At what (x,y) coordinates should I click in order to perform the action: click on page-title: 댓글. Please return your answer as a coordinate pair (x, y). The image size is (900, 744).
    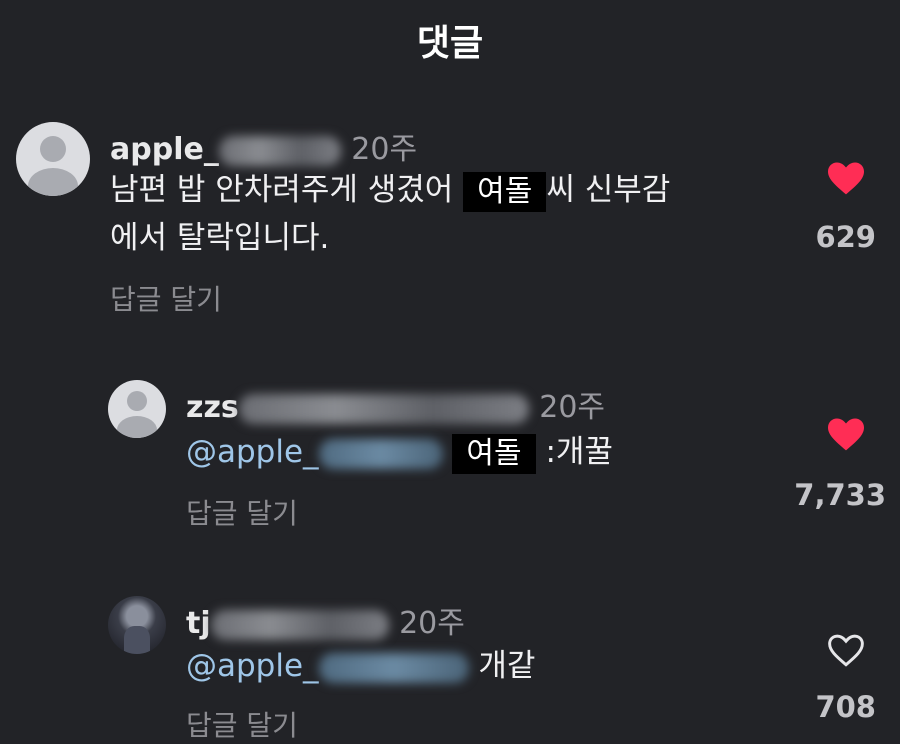
    Looking at the image, I should click on (450, 43).